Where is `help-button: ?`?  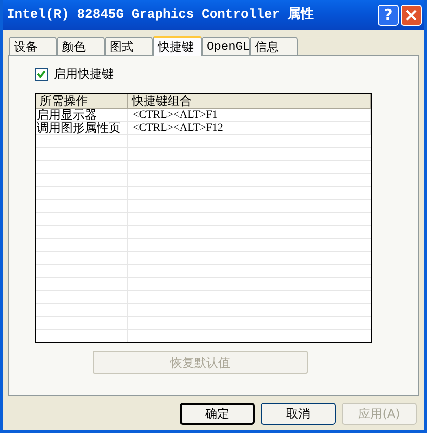
help-button: ? is located at coordinates (388, 15).